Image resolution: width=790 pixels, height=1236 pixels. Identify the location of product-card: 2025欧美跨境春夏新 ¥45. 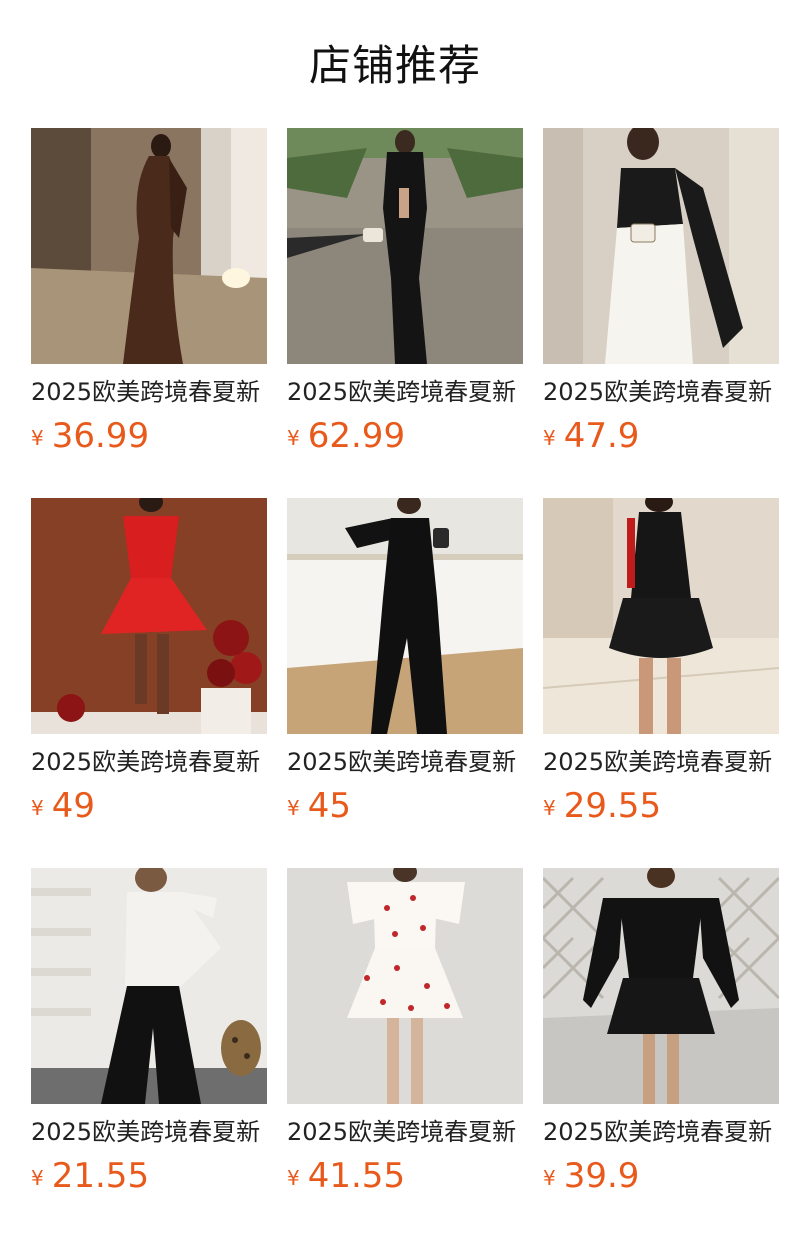
(405, 683).